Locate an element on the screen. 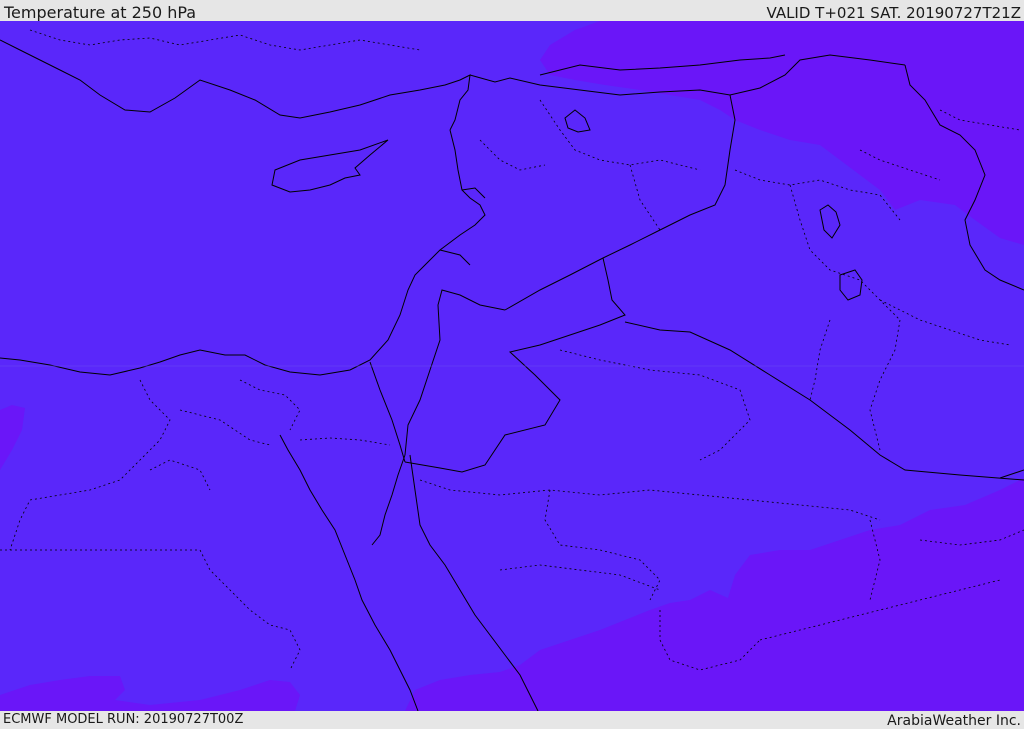 This screenshot has height=729, width=1024. valid-time: VALID T+021 SAT. 20190727T21Z is located at coordinates (893, 13).